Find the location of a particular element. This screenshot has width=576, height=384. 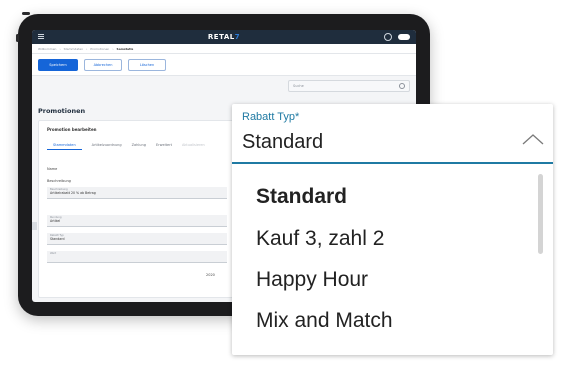

discount-type-field: Rabatt Typ Standard is located at coordinates (137, 239).